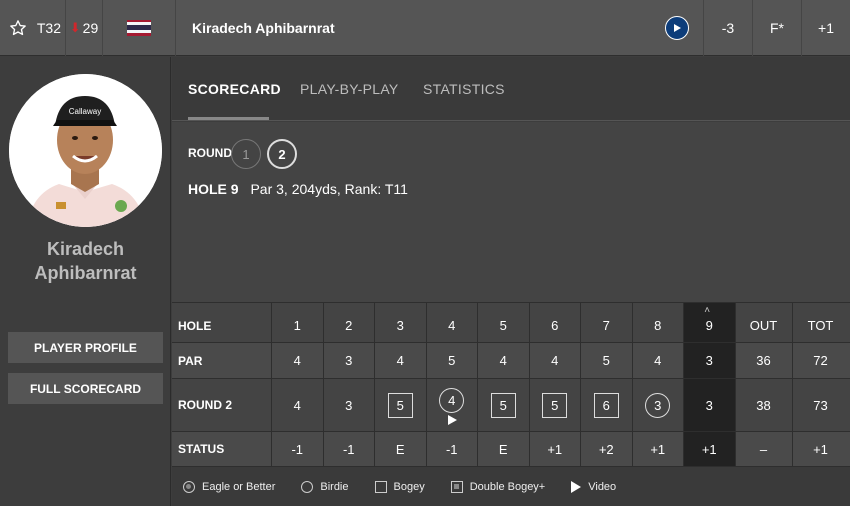 The width and height of the screenshot is (850, 506). I want to click on player-row: T32 ⬇ 29 Kiradech Aphibarnrat -3 F* +1, so click(425, 28).